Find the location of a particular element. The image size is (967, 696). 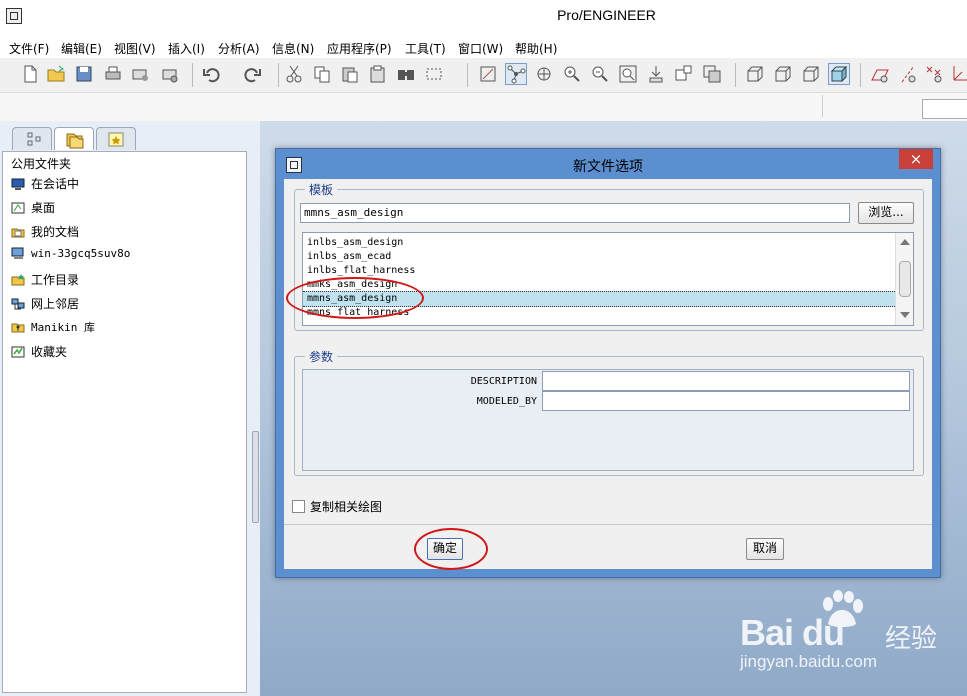

list-item: inlbs_asm_ecad is located at coordinates (349, 257).